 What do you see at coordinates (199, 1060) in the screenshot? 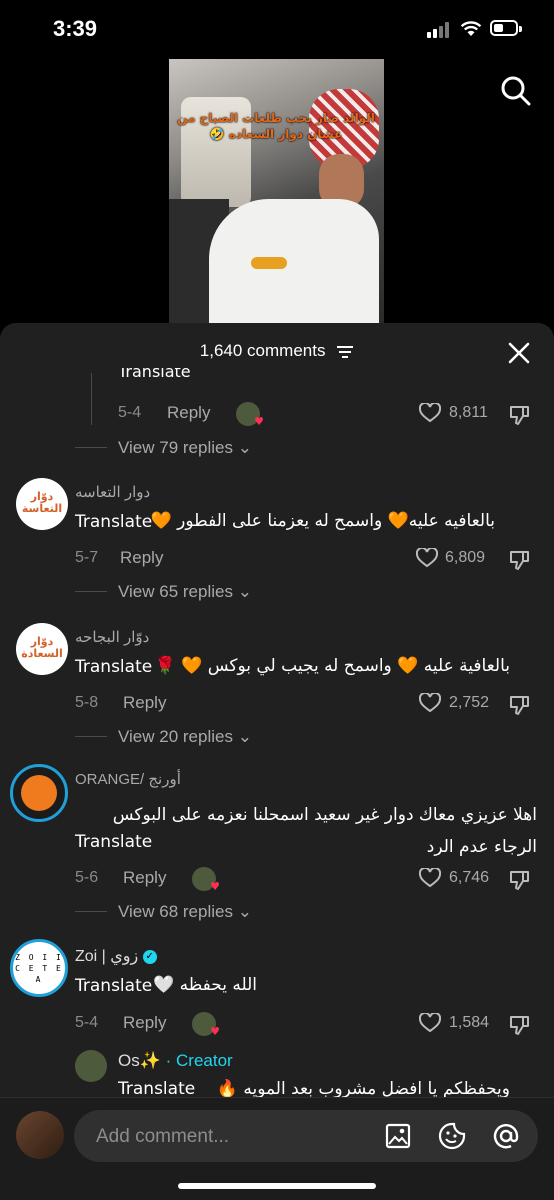
I see `creator-label: · Creator` at bounding box center [199, 1060].